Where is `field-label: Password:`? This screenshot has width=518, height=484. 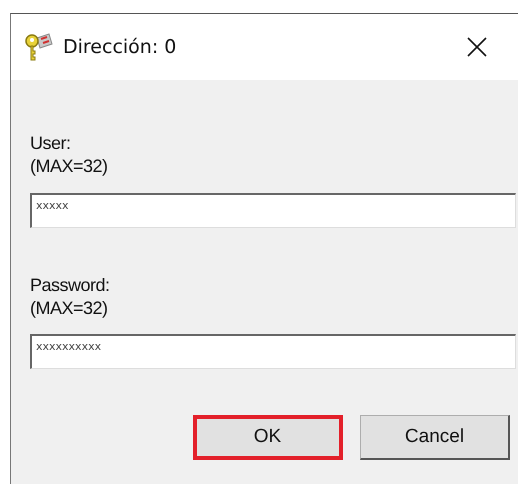
field-label: Password: is located at coordinates (70, 285).